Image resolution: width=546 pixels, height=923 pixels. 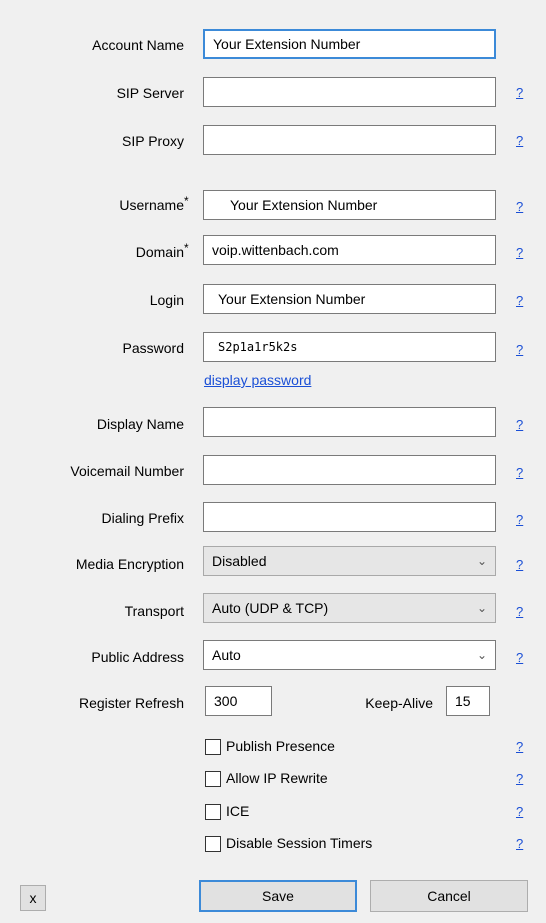 What do you see at coordinates (349, 470) in the screenshot?
I see `voicemail-number-input` at bounding box center [349, 470].